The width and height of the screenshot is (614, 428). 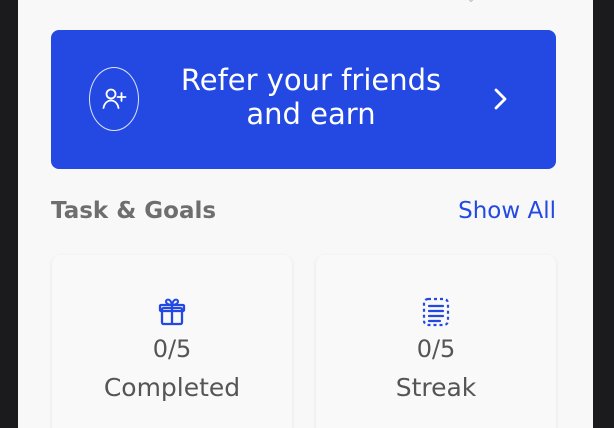 What do you see at coordinates (172, 349) in the screenshot?
I see `completed-count: 0/5` at bounding box center [172, 349].